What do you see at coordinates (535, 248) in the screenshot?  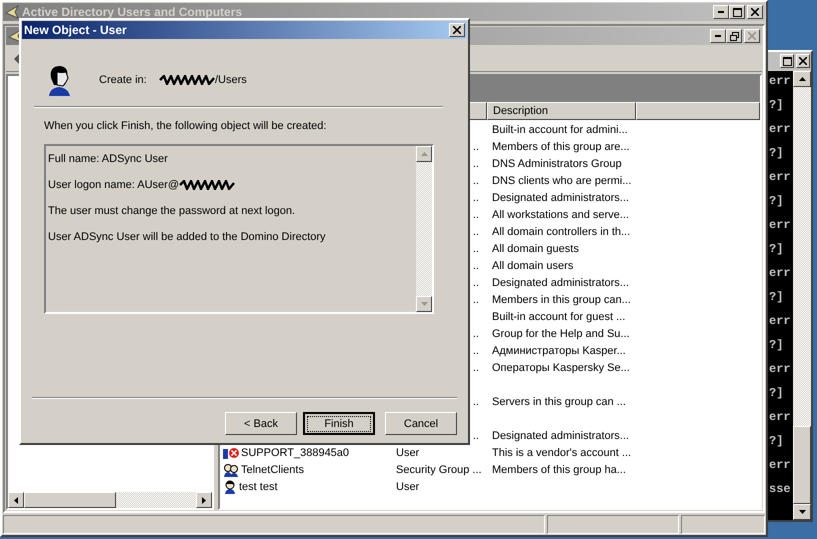 I see `table-cell: All domain guests` at bounding box center [535, 248].